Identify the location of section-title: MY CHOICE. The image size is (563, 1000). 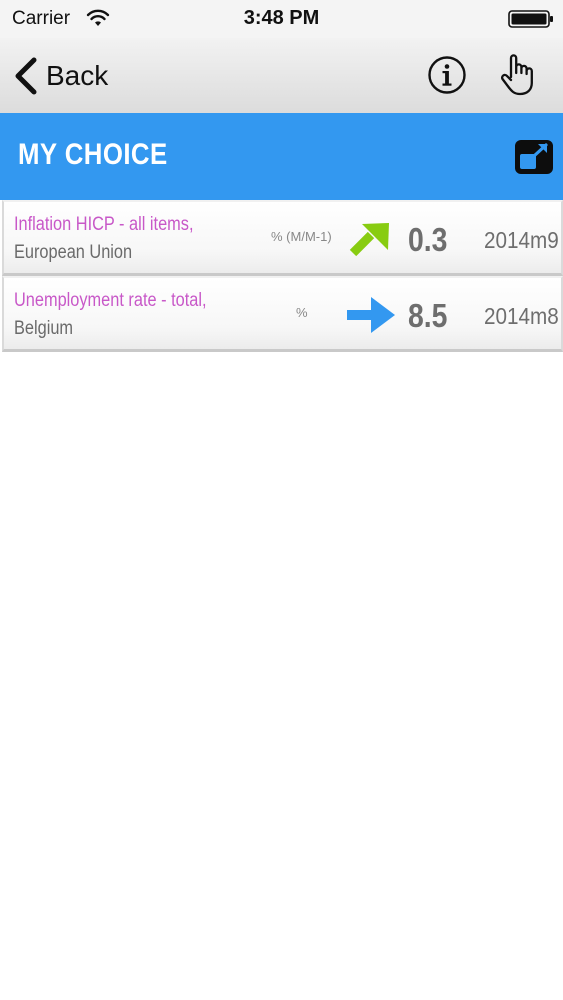
(93, 154).